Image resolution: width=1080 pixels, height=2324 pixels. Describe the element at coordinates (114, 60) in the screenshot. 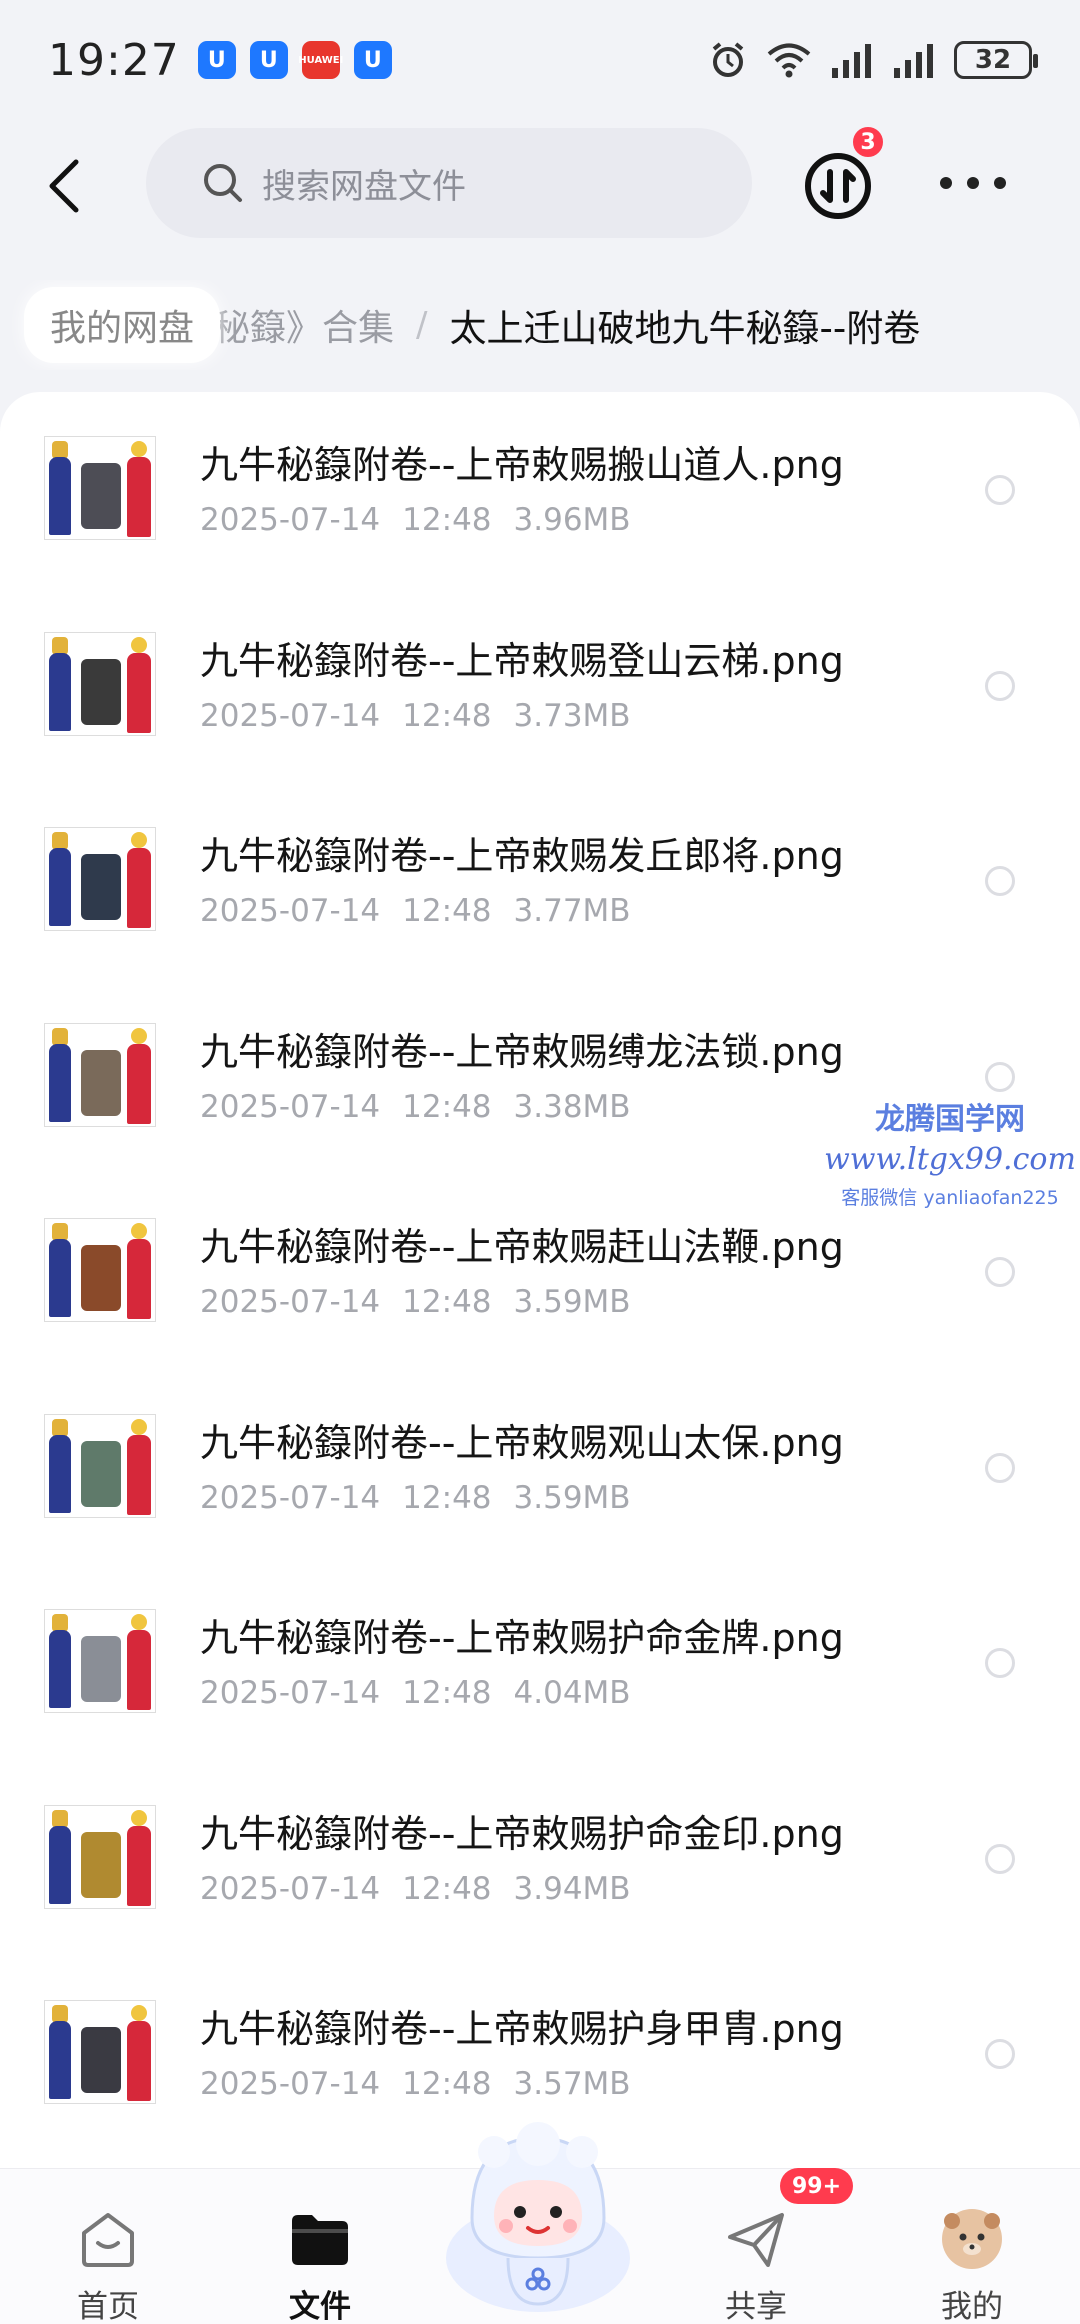

I see `status-time: 19:27` at that location.